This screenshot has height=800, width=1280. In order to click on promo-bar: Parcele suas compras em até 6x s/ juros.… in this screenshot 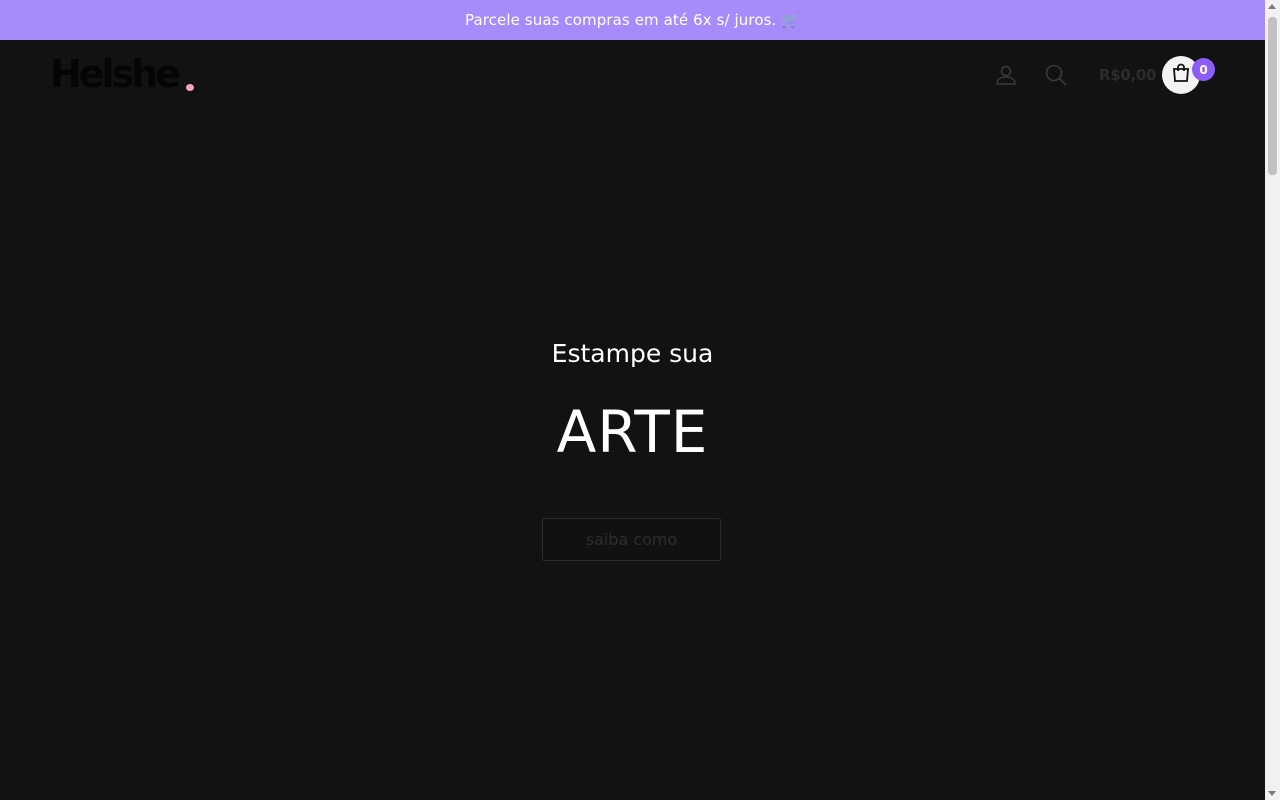, I will do `click(632, 20)`.